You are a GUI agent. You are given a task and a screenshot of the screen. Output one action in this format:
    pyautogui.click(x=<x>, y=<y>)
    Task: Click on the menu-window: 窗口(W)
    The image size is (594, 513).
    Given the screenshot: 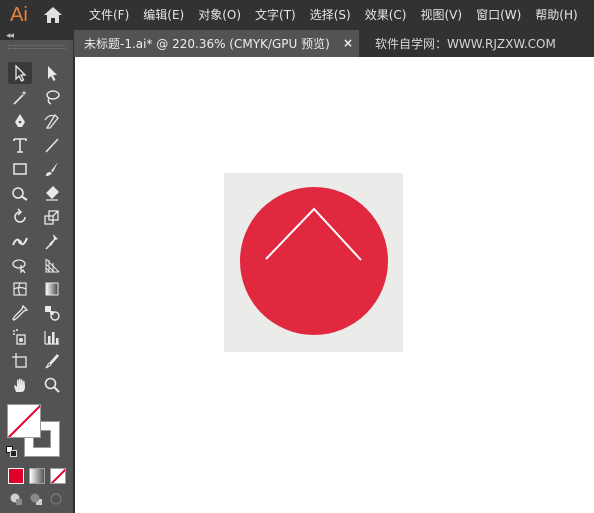 What is the action you would take?
    pyautogui.click(x=498, y=15)
    